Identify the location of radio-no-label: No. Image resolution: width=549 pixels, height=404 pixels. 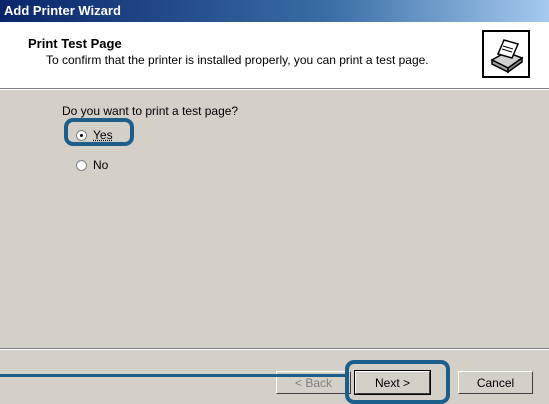
(101, 165).